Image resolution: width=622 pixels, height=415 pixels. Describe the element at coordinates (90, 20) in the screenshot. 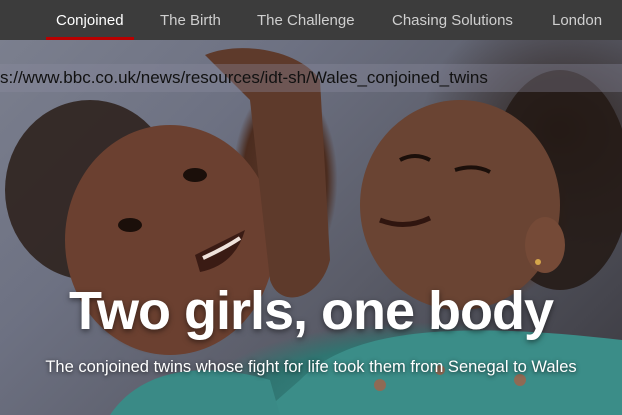

I see `nav-item-conjoined: Conjoined` at that location.